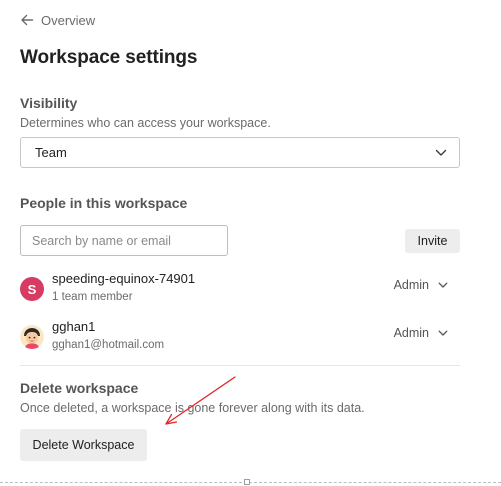 The width and height of the screenshot is (501, 486). Describe the element at coordinates (124, 240) in the screenshot. I see `member-search-input` at that location.